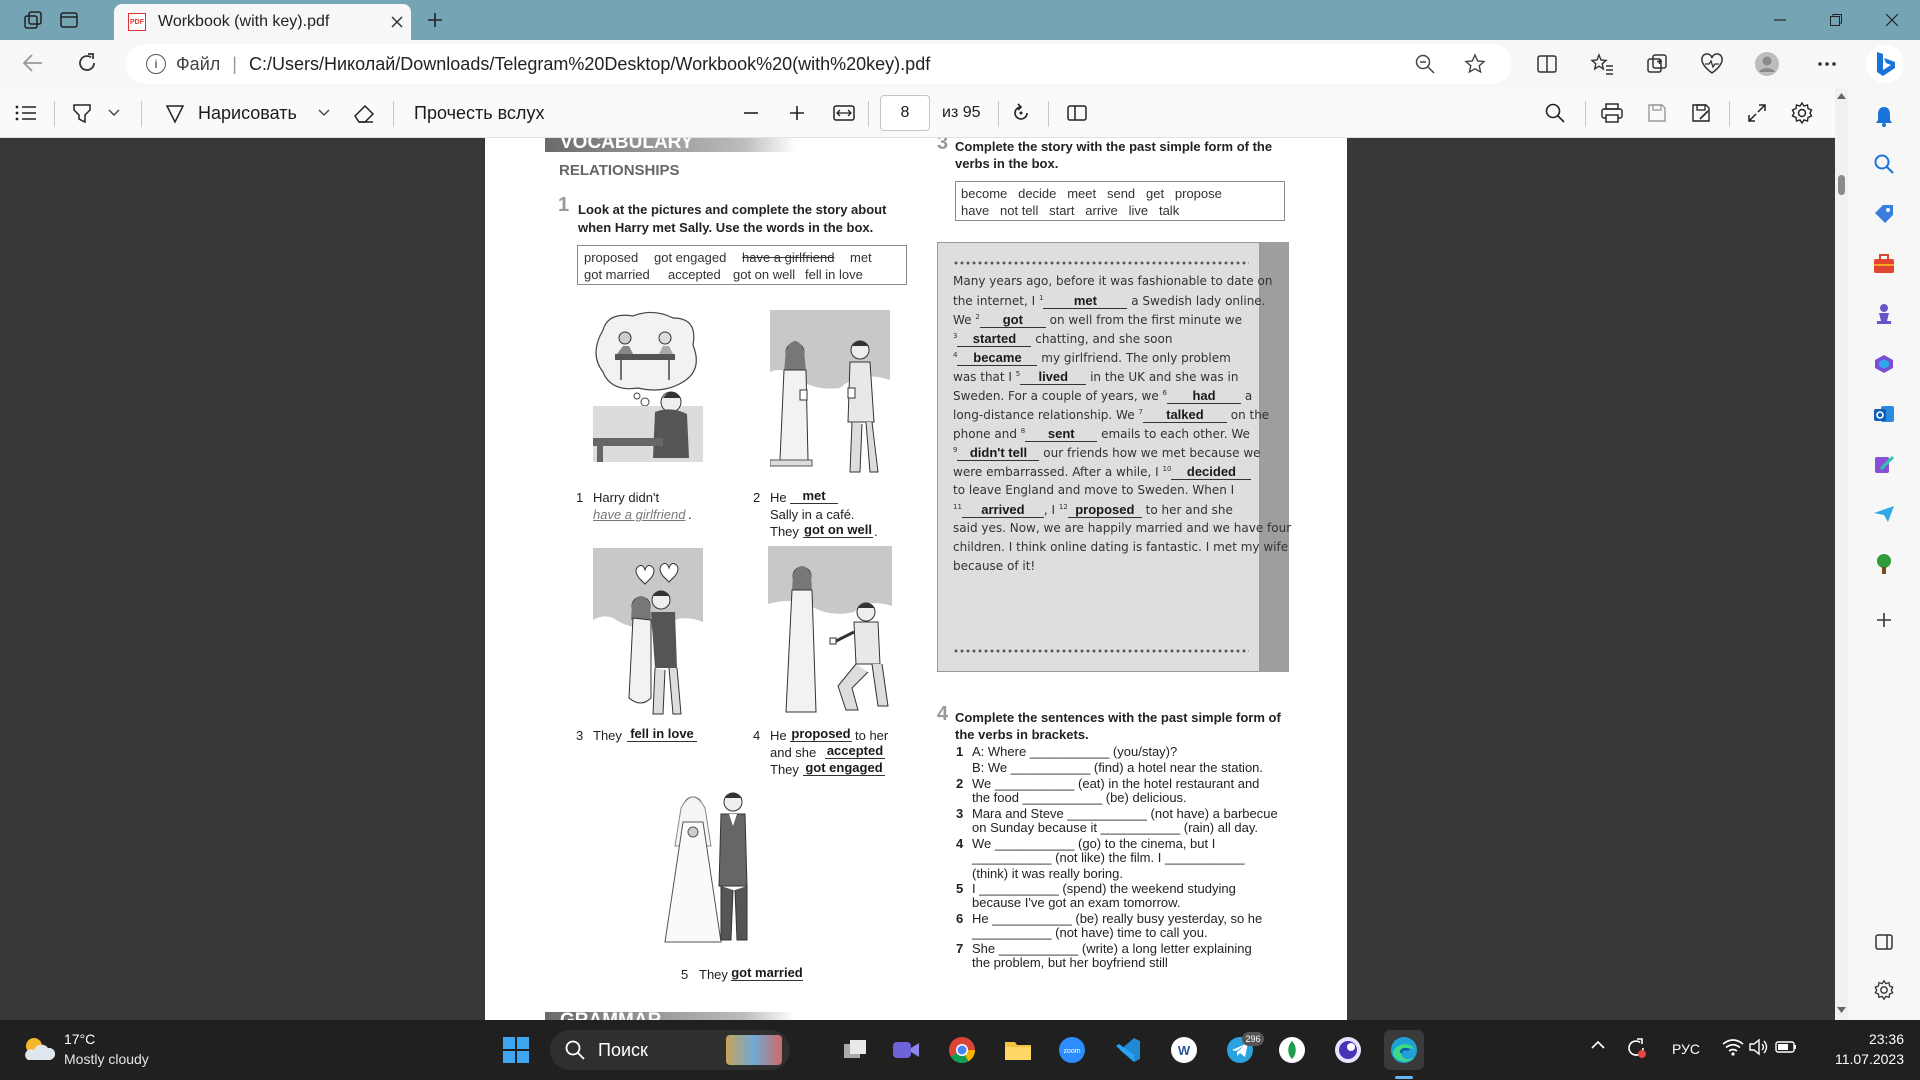 This screenshot has height=1080, width=1920. I want to click on sidebar-settings-icon, so click(1884, 990).